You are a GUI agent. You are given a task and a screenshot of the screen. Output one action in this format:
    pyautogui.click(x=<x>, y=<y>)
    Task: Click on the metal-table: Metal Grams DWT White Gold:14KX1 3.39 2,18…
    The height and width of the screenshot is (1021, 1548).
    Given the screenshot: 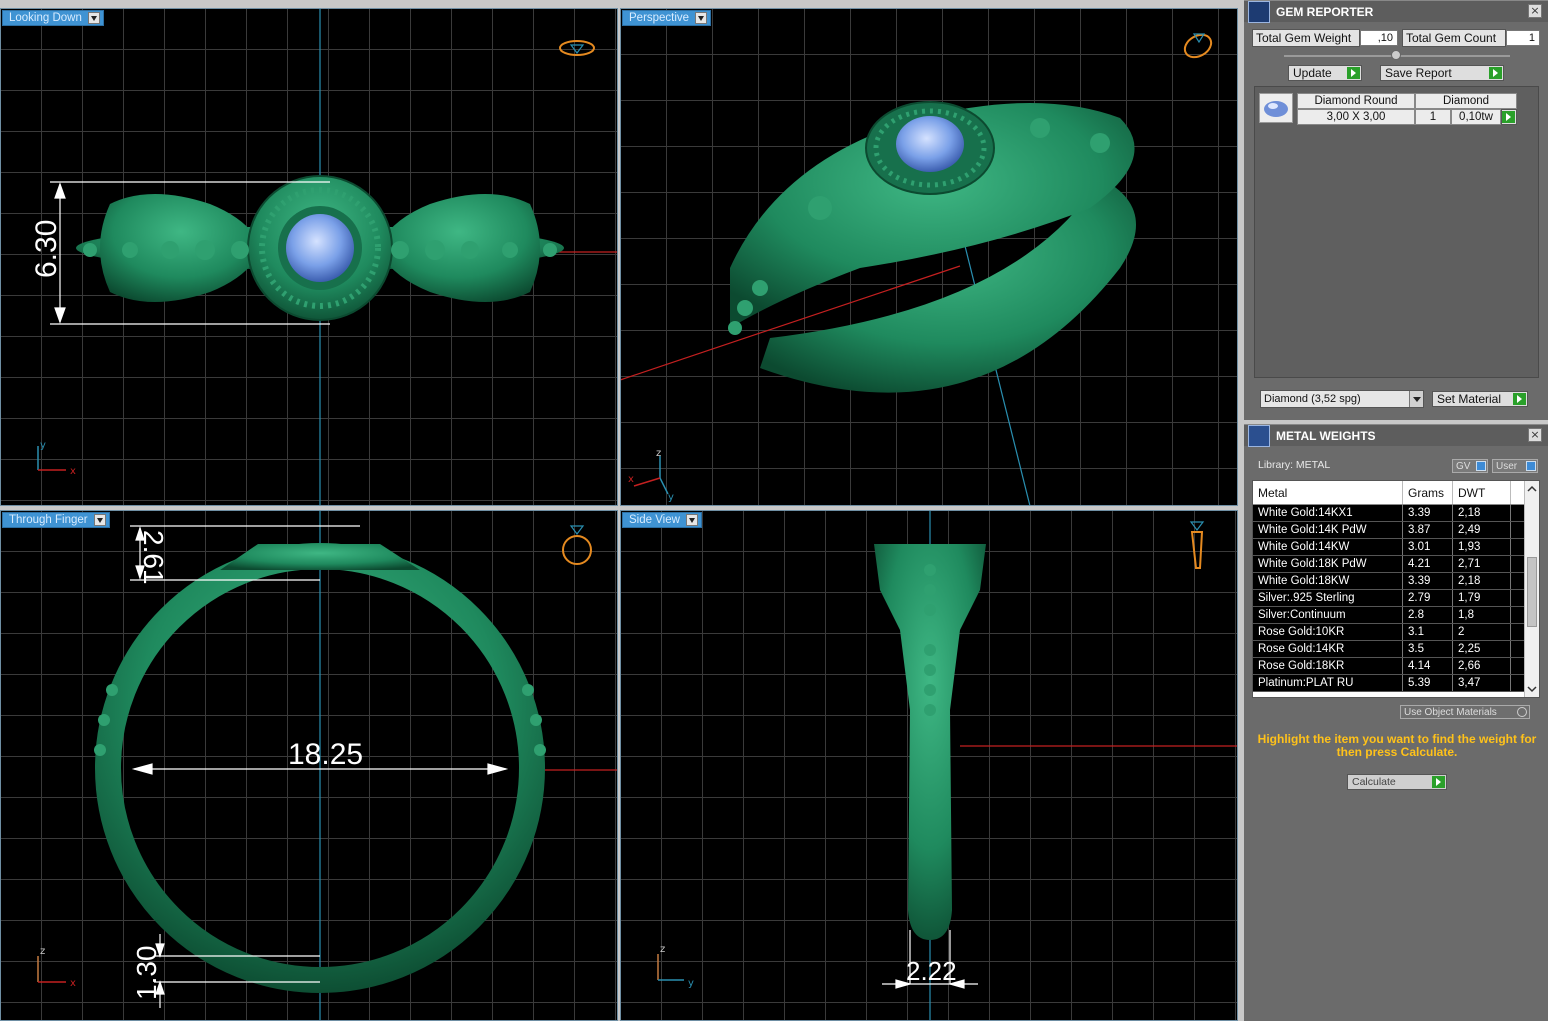 What is the action you would take?
    pyautogui.click(x=1396, y=589)
    